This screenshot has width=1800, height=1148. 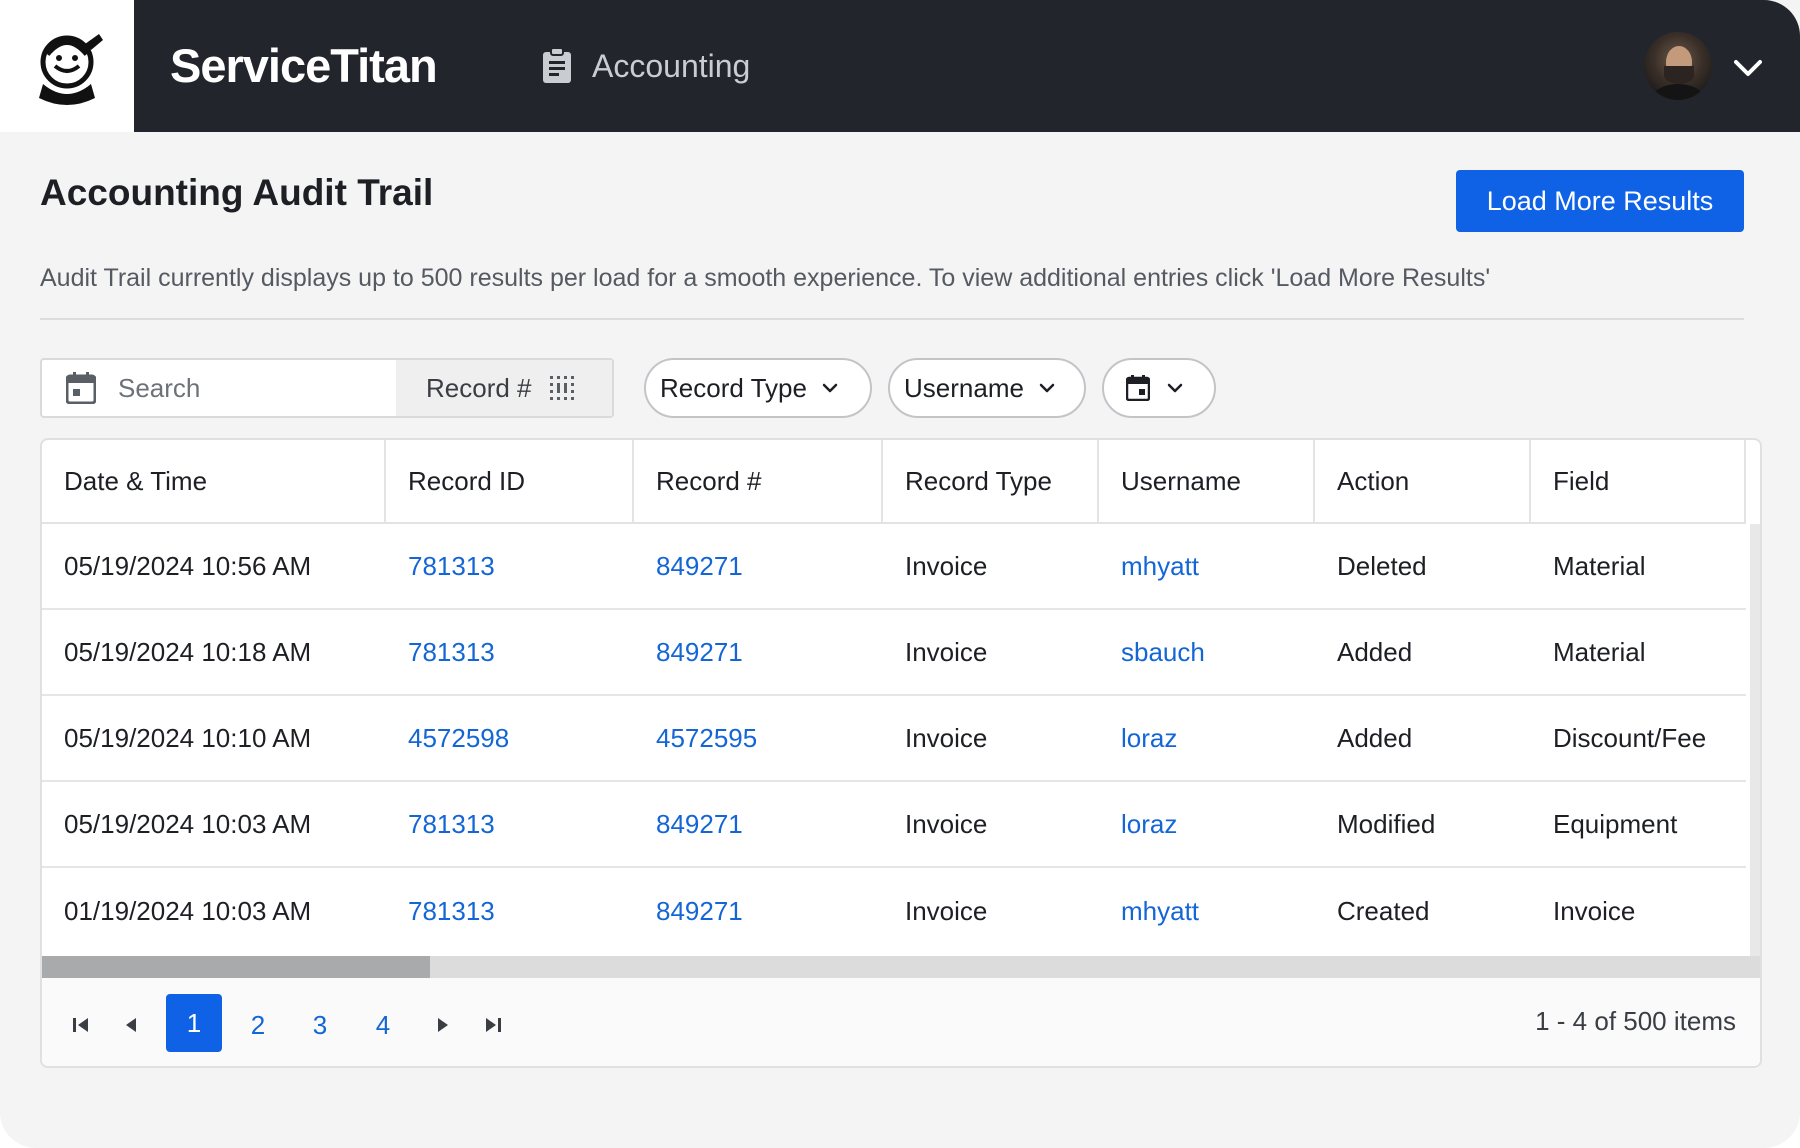 I want to click on first-page-icon, so click(x=80, y=1025).